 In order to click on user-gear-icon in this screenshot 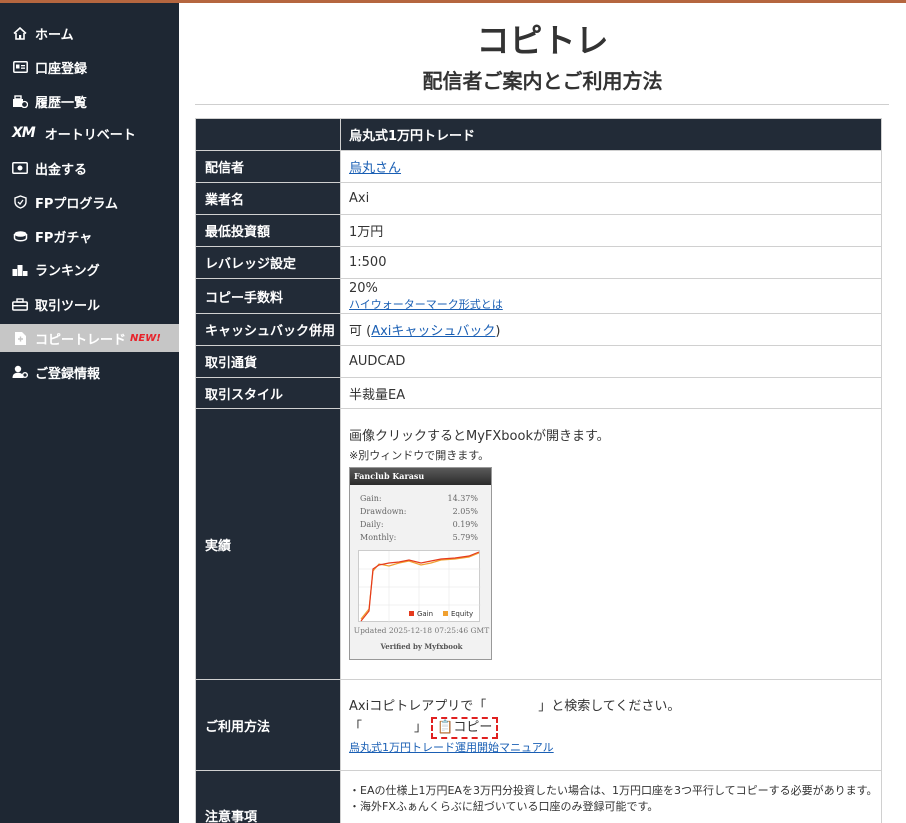, I will do `click(20, 372)`.